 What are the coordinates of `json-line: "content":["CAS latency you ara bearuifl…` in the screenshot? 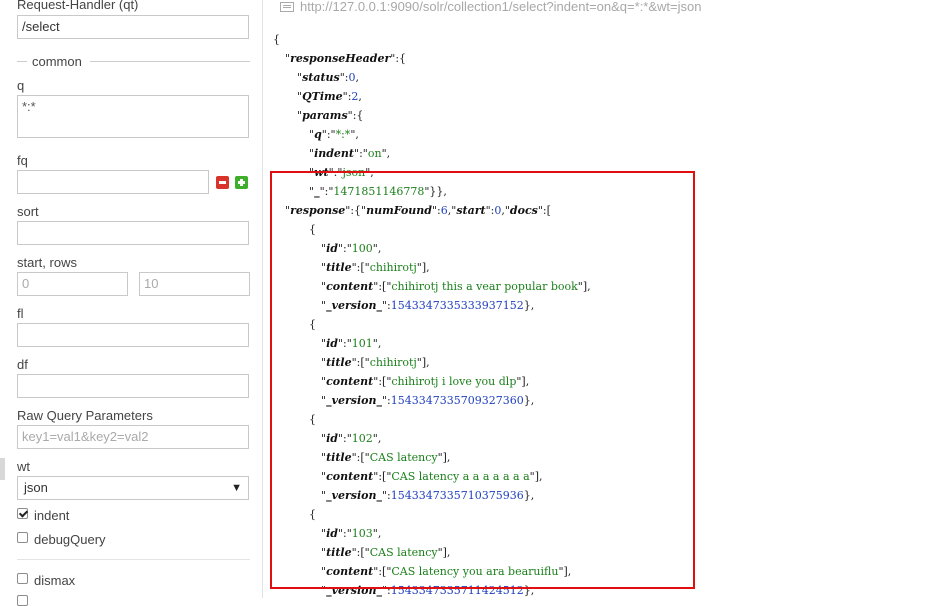 It's located at (446, 571).